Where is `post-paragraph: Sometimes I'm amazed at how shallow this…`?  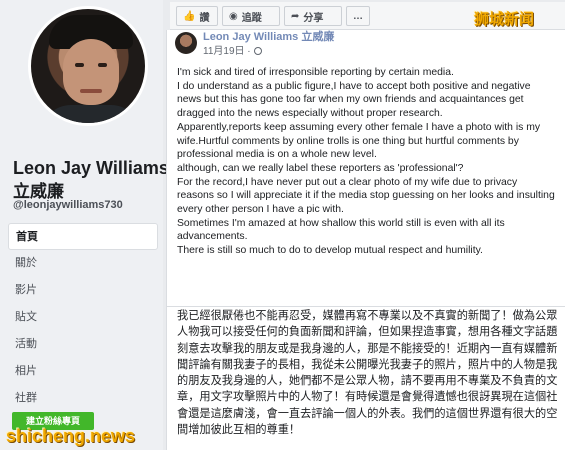
post-paragraph: Sometimes I'm amazed at how shallow this… is located at coordinates (341, 230).